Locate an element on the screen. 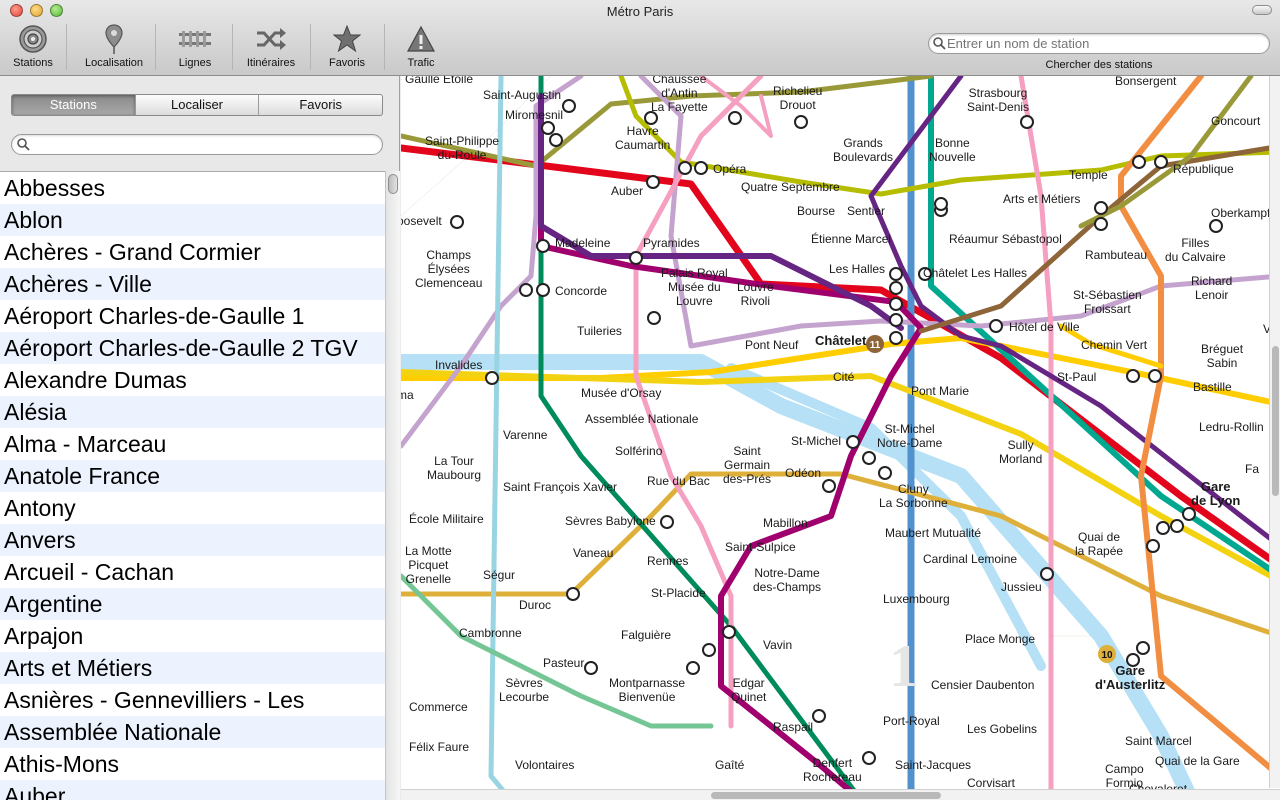  list-item: Abbesses is located at coordinates (192, 188).